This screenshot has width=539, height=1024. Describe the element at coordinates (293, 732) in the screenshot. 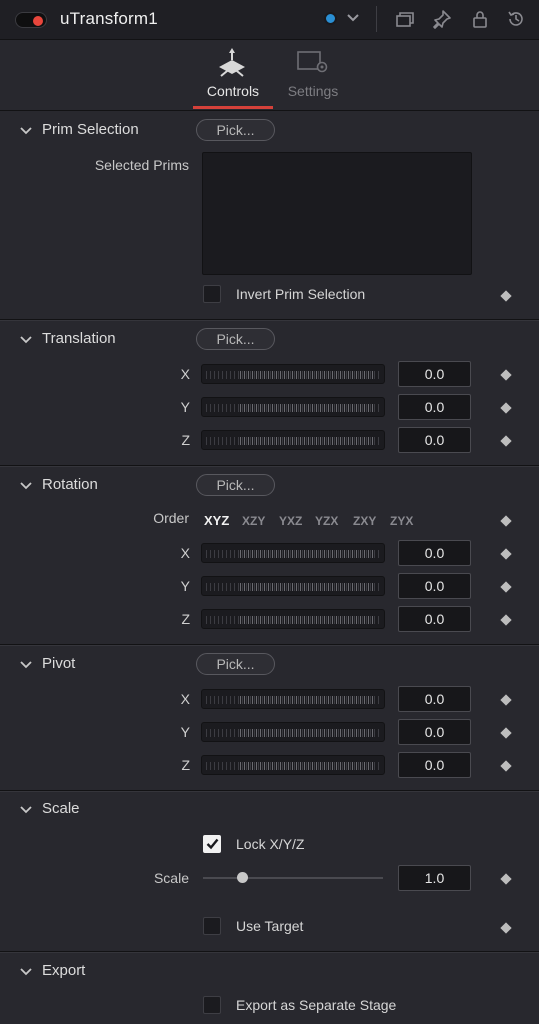

I see `pivot-y-slider` at that location.